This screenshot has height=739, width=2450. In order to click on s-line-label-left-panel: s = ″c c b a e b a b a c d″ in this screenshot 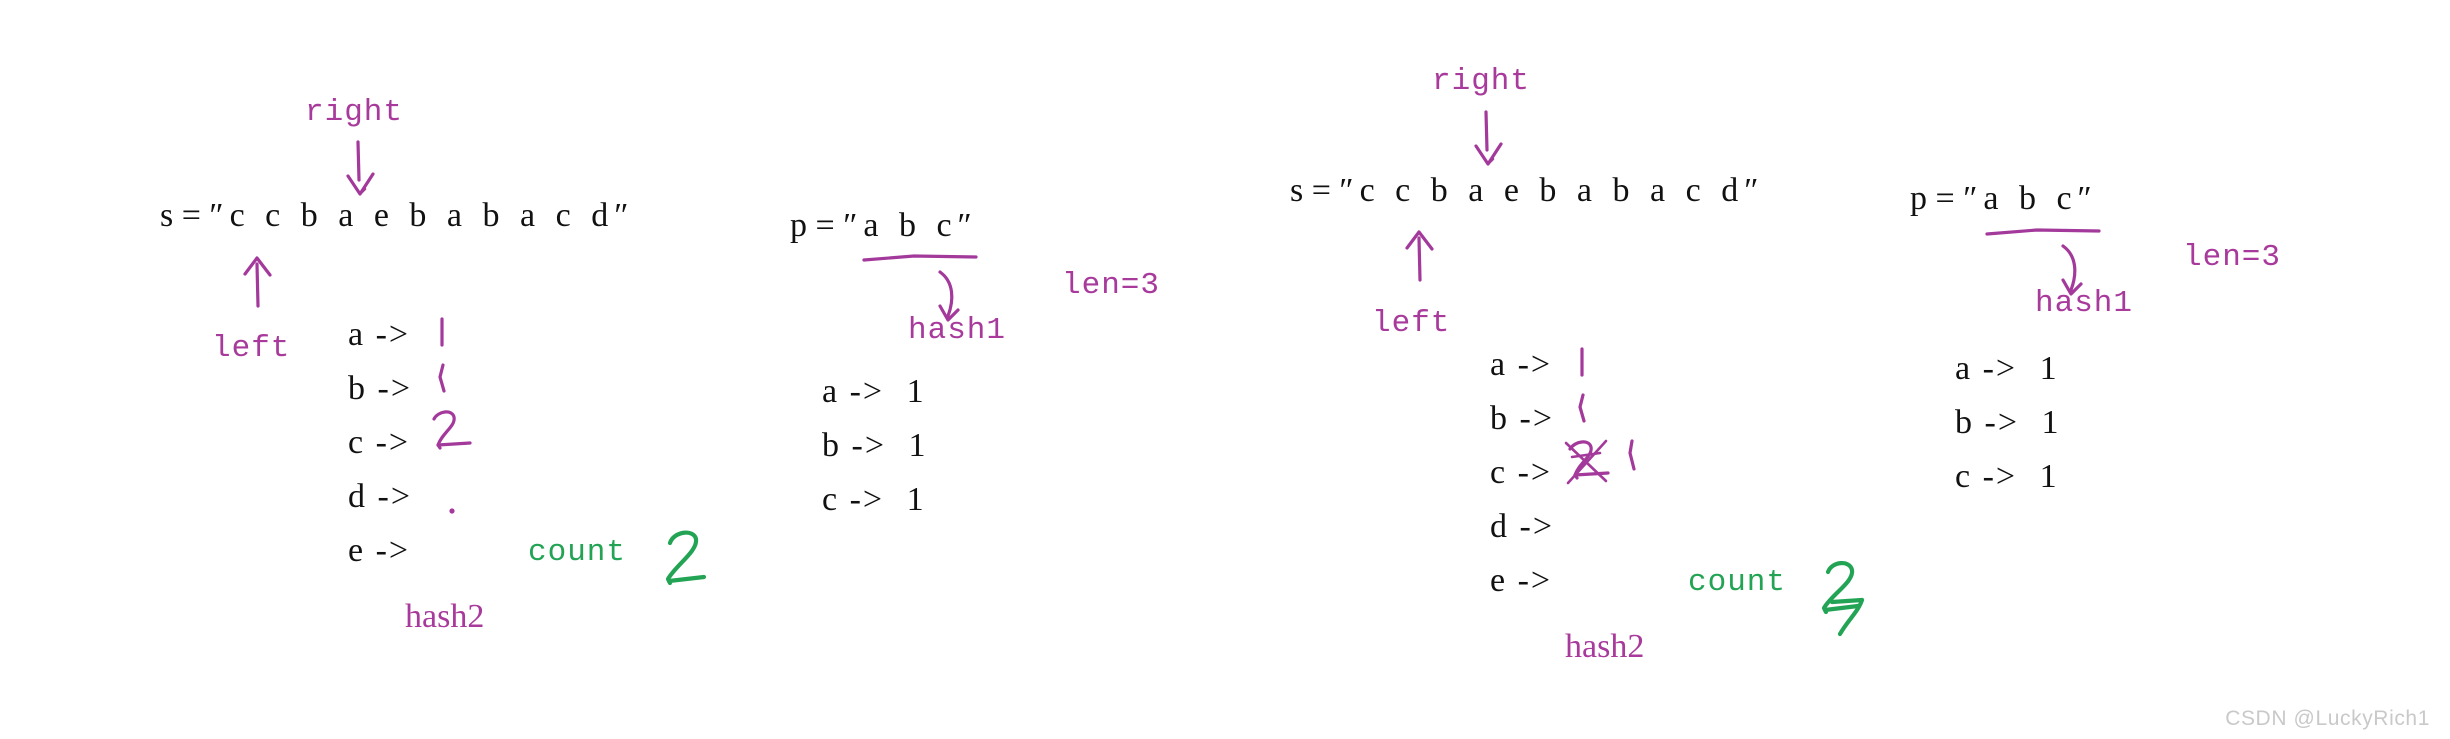, I will do `click(397, 216)`.